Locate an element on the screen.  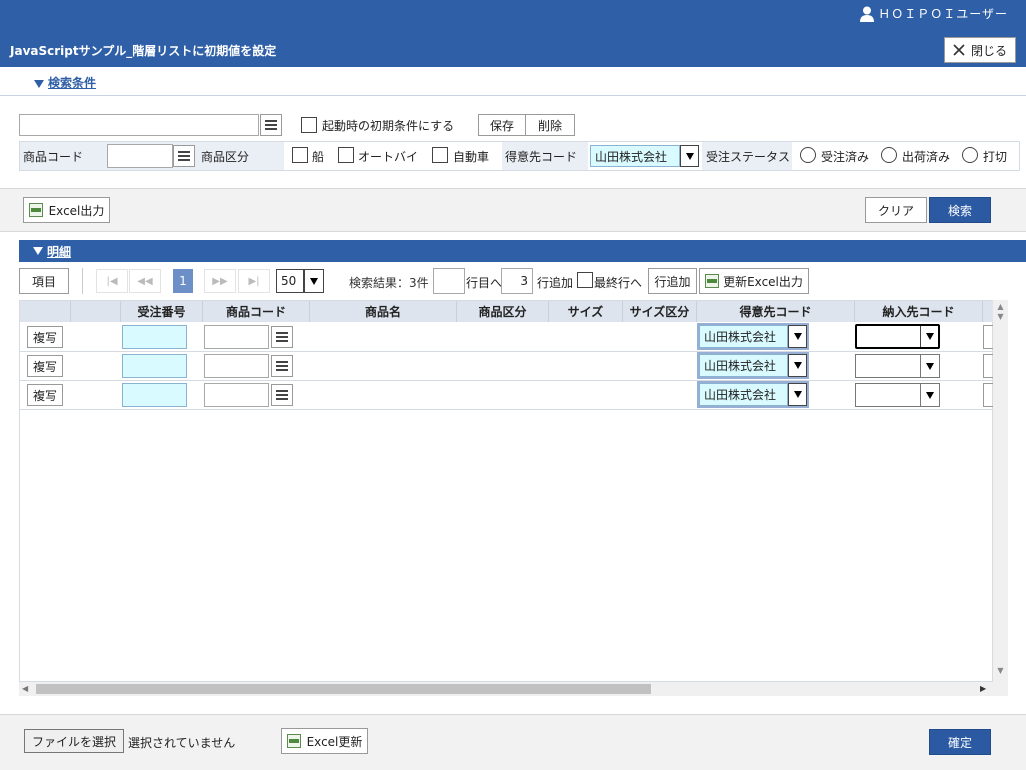
cat-car-checkbox is located at coordinates (440, 155).